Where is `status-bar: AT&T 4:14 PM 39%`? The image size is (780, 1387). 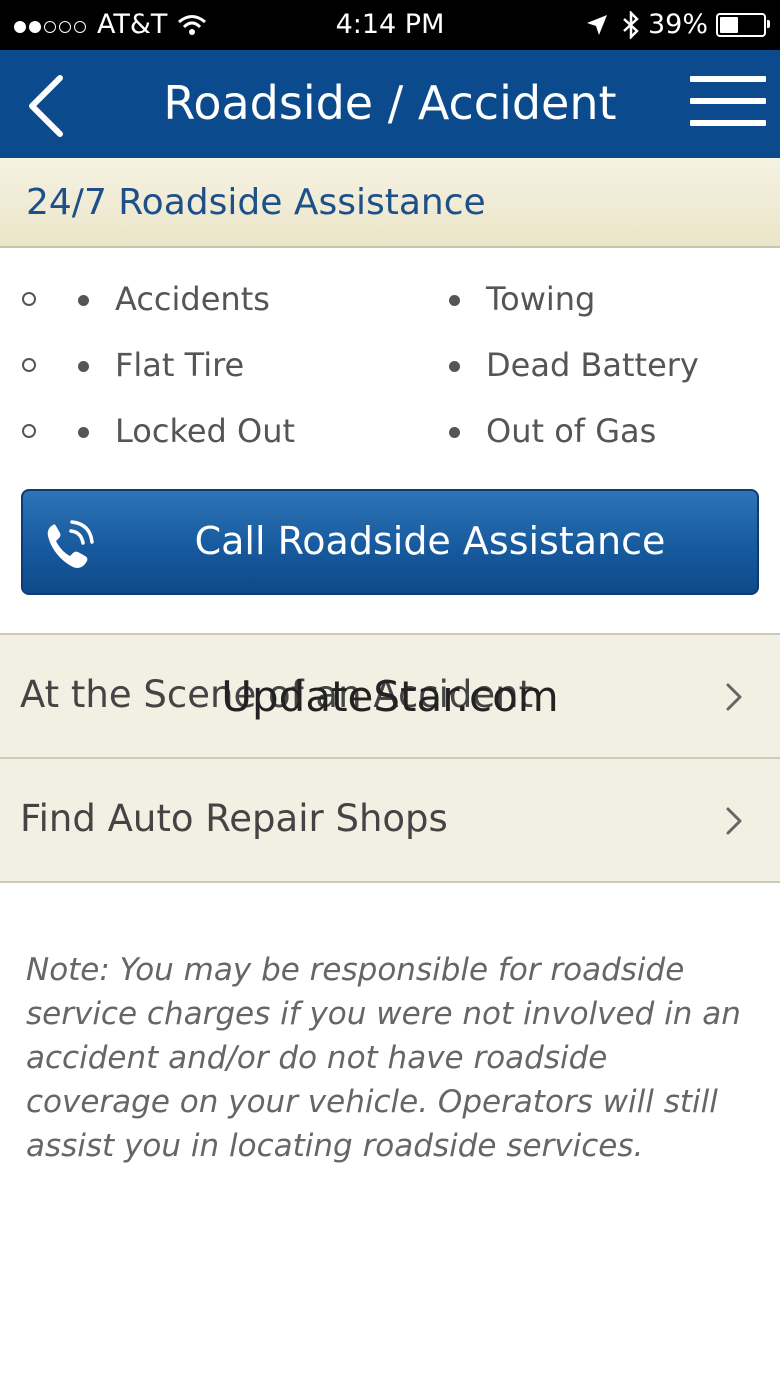 status-bar: AT&T 4:14 PM 39% is located at coordinates (390, 25).